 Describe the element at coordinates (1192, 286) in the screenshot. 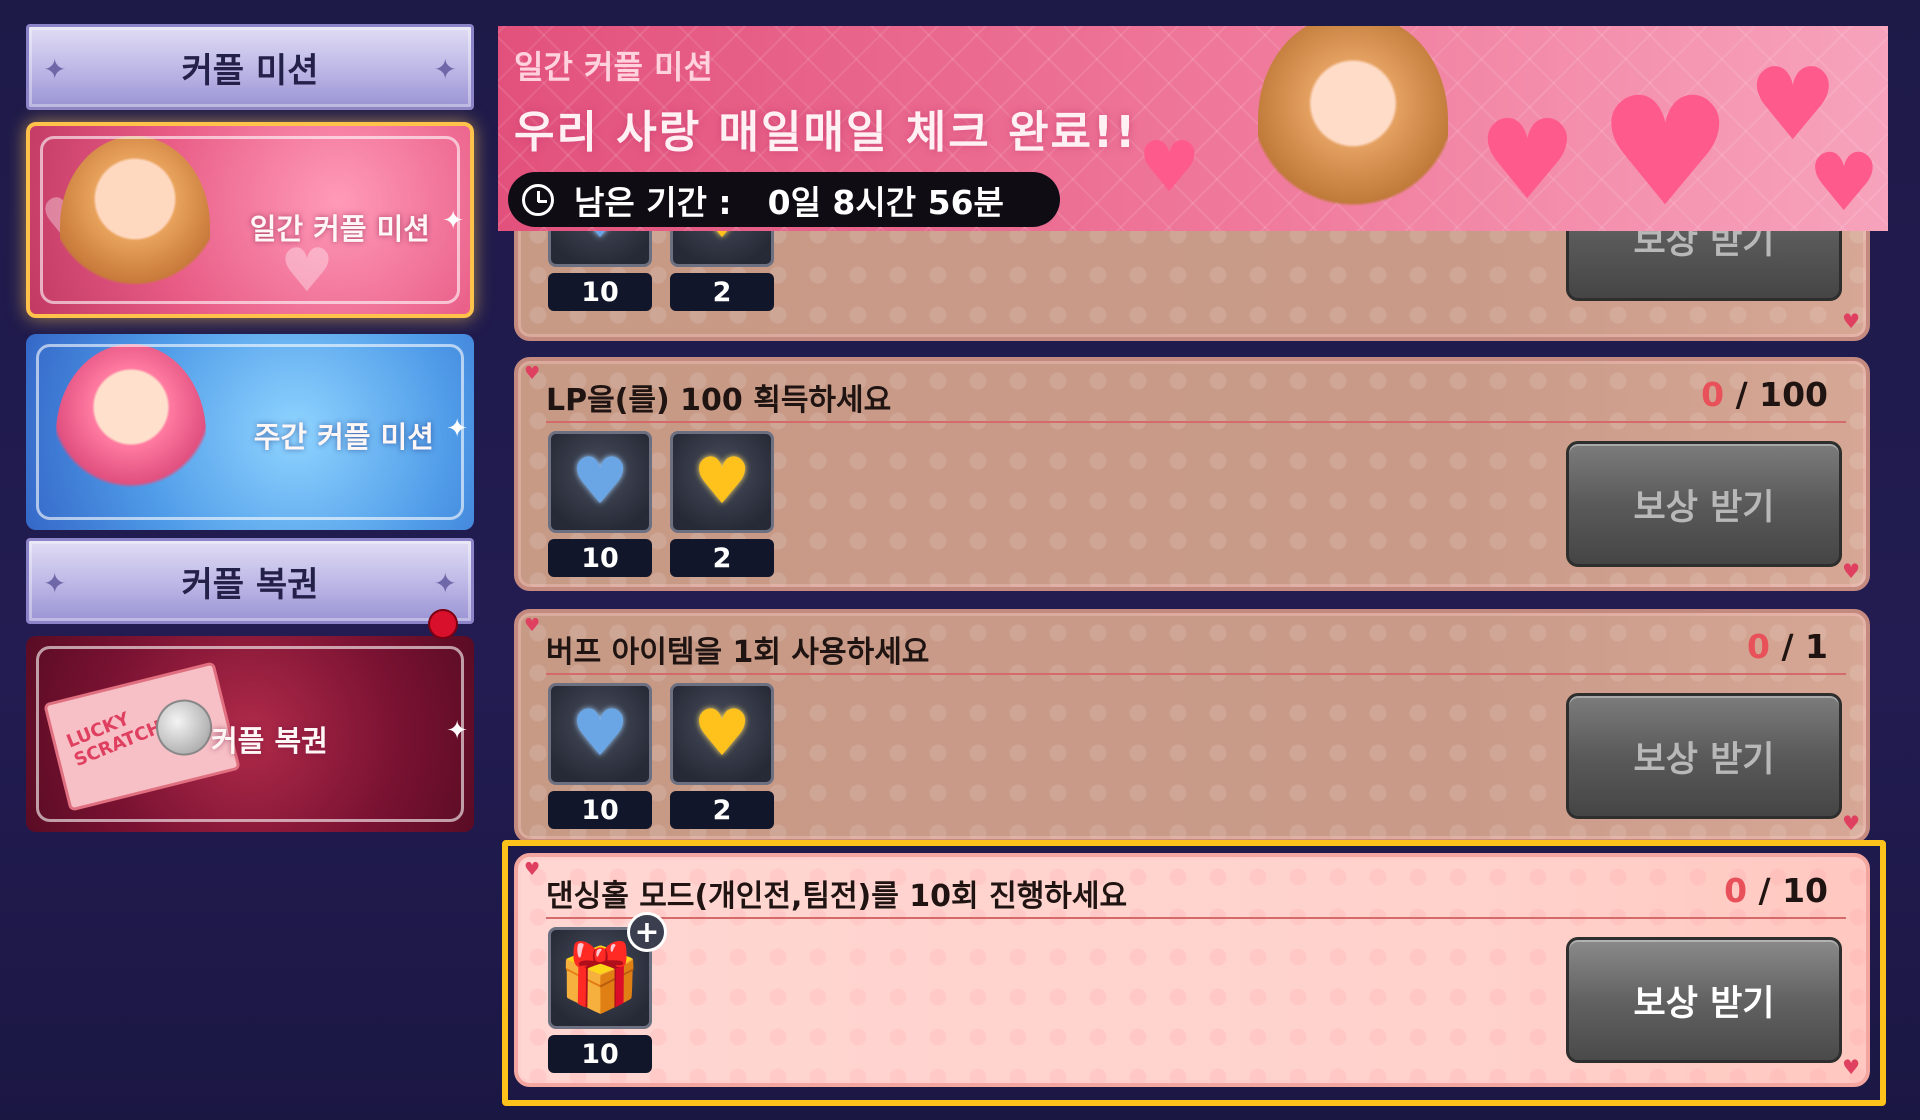

I see `mission-item: ♥ 10 ♥ 2 보상 받기 ♥` at that location.